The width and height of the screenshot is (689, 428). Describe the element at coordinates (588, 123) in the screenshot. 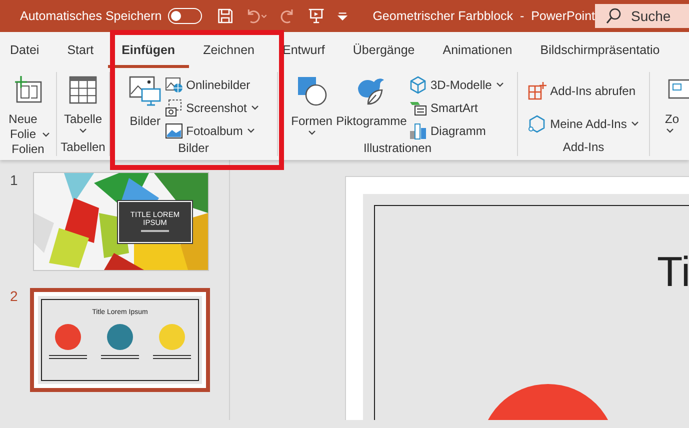

I see `button-label: Meine Add-Ins` at that location.